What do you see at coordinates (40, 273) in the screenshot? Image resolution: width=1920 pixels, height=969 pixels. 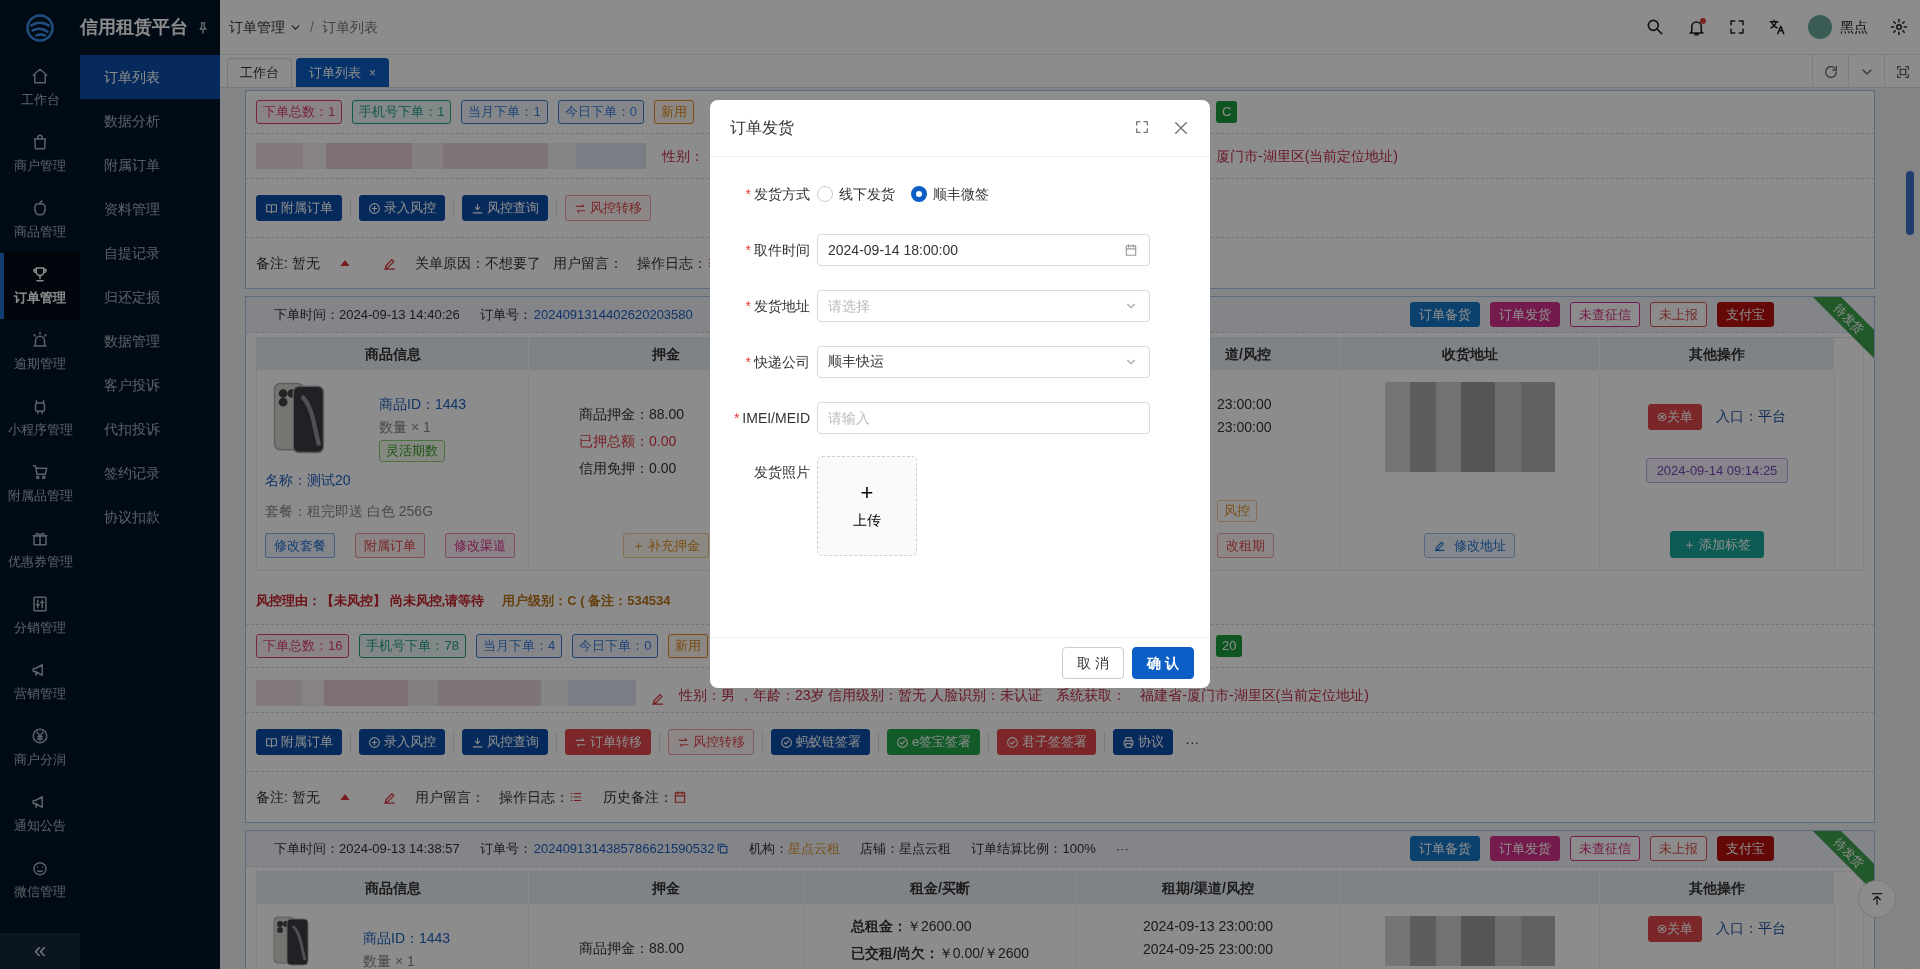 I see `trophy-icon` at bounding box center [40, 273].